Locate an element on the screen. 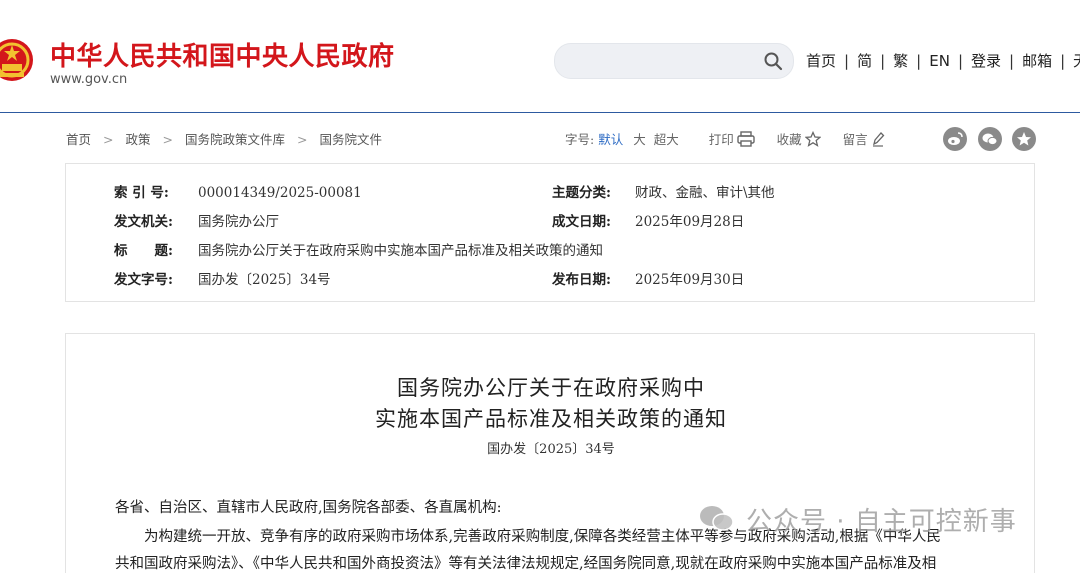  article-tools: 字号: 默认 大 超大 打印 收藏 留言 is located at coordinates (725, 138).